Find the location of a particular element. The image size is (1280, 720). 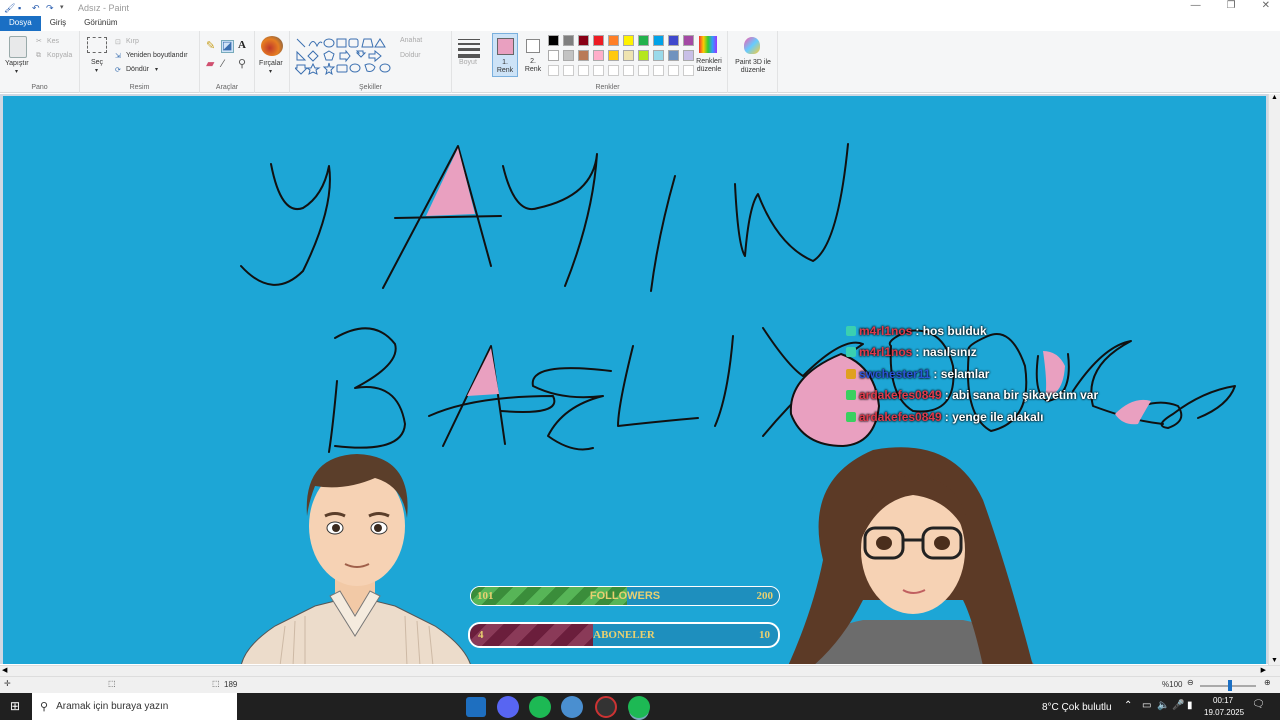

paint-taskbar-icon is located at coordinates (572, 707).